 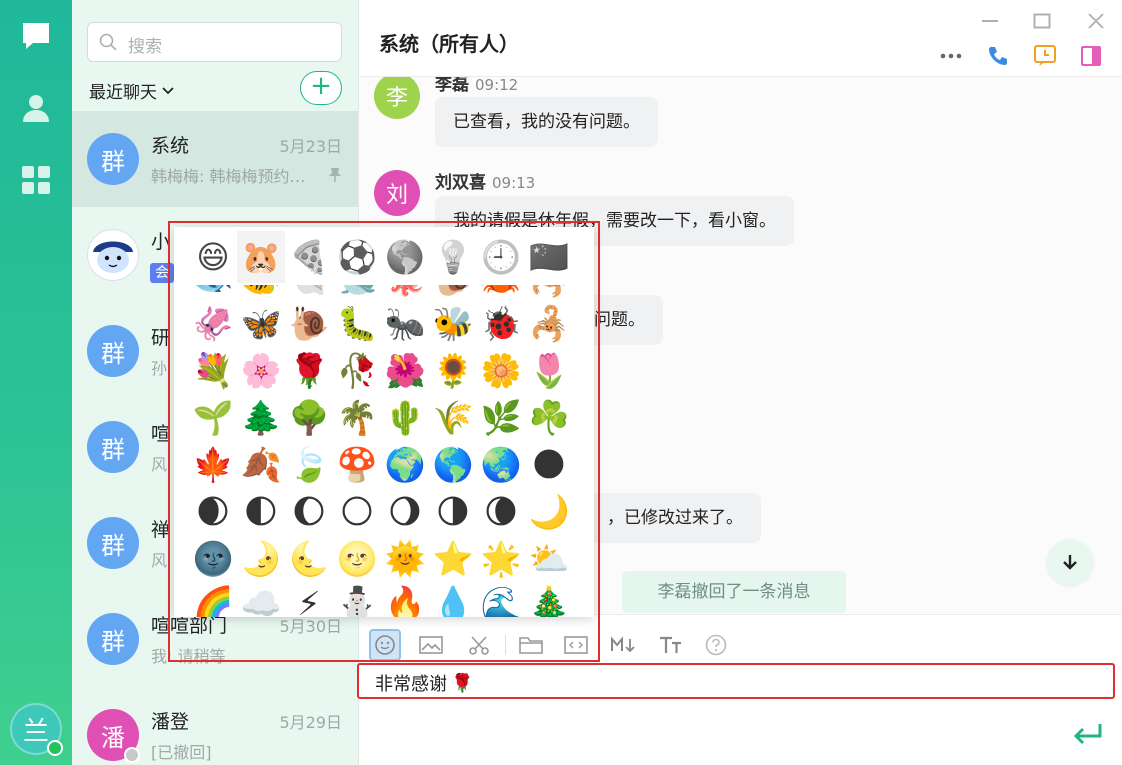 I want to click on emoji-item: 🐞, so click(x=501, y=324).